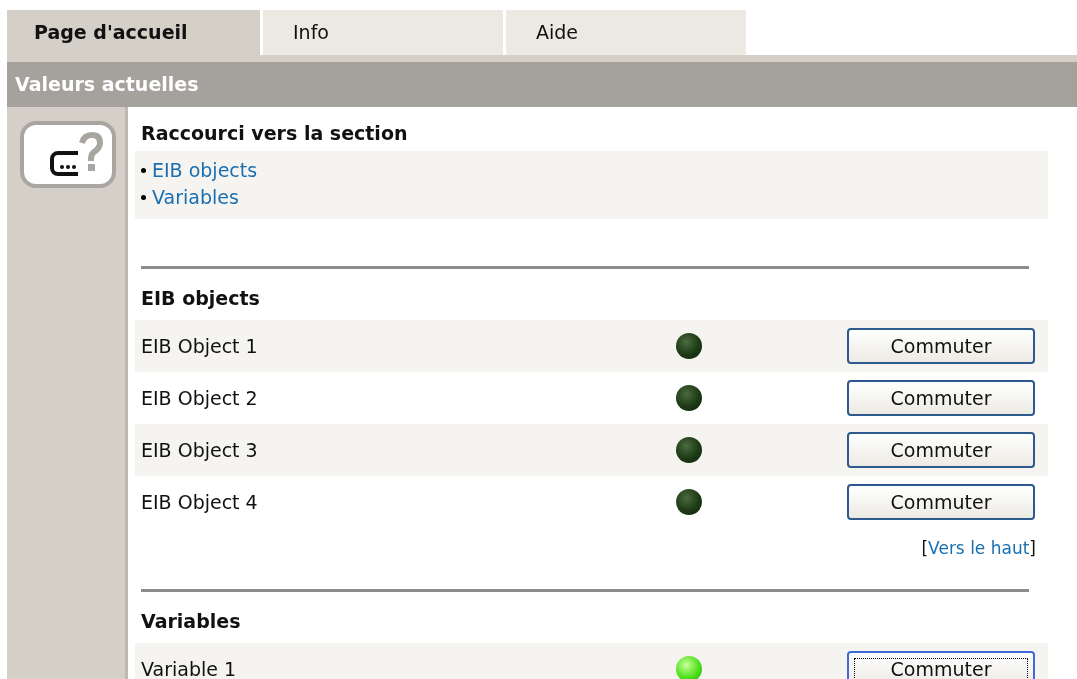  Describe the element at coordinates (199, 502) in the screenshot. I see `object-name: EIB Object 4` at that location.